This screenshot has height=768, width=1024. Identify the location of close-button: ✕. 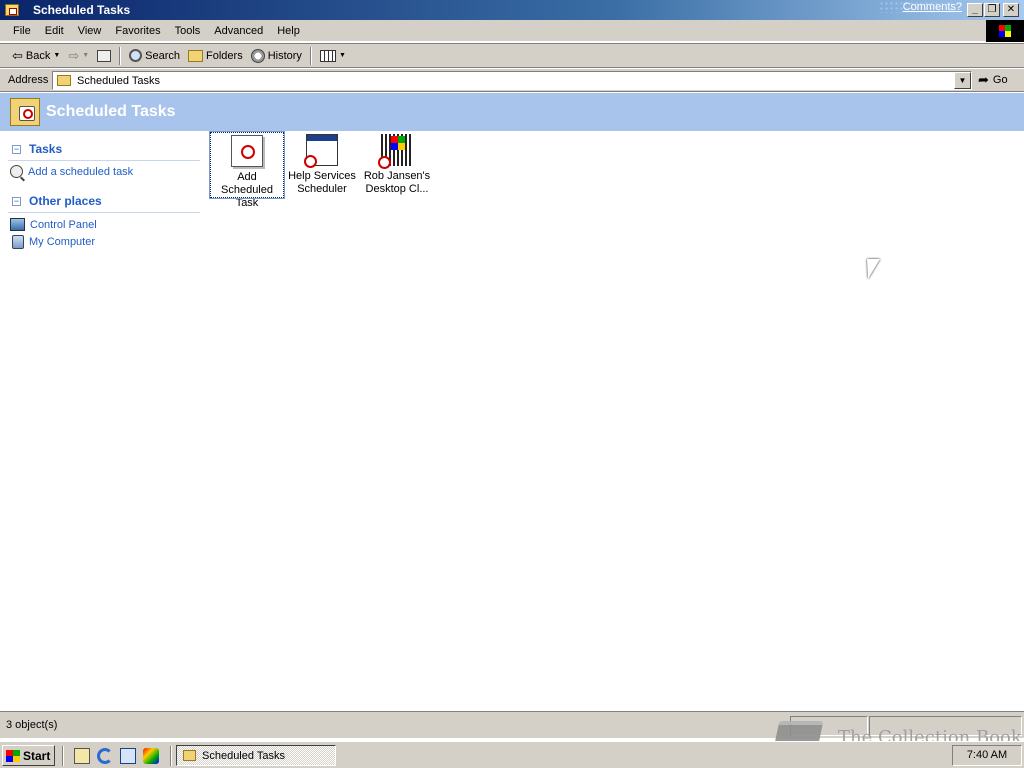
(1011, 10).